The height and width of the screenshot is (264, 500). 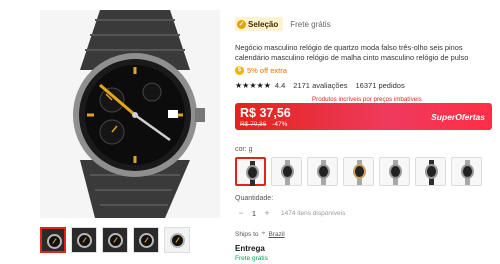 I want to click on selection-row: ✓ Seleção Frete grátis, so click(x=283, y=24).